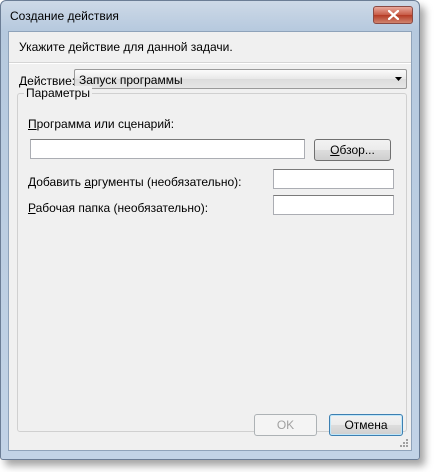 The image size is (434, 472). I want to click on instruction-text: Укажите действие для данной задачи., so click(126, 47).